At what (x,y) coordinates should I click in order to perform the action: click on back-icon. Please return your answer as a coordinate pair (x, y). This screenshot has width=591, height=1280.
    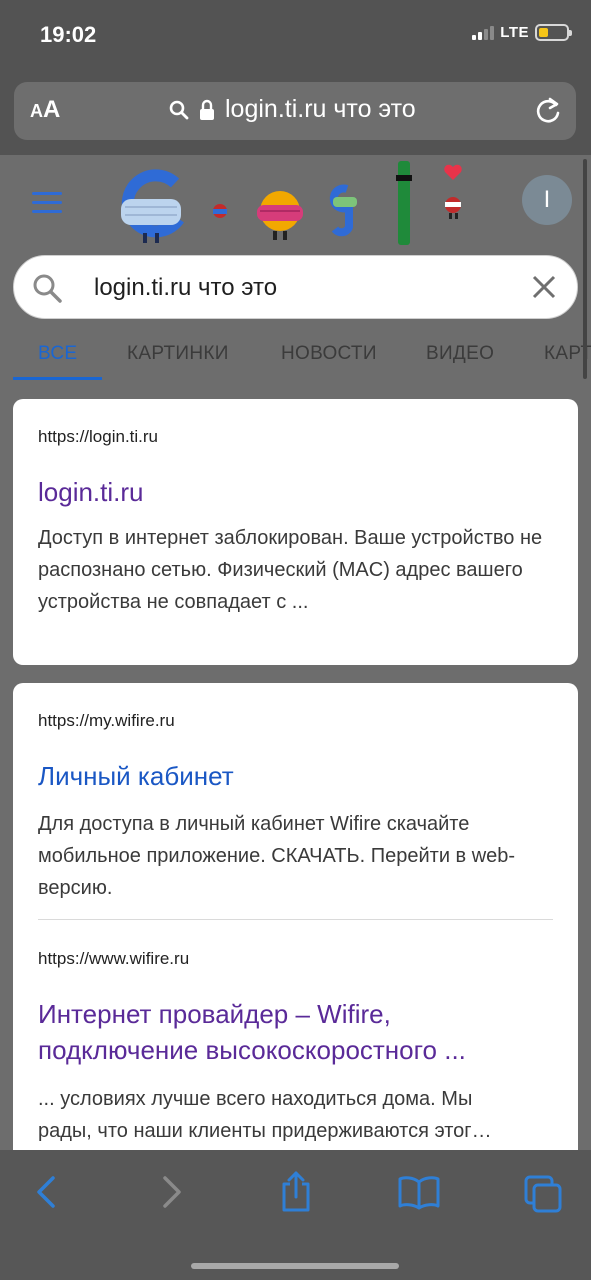
    Looking at the image, I should click on (46, 1192).